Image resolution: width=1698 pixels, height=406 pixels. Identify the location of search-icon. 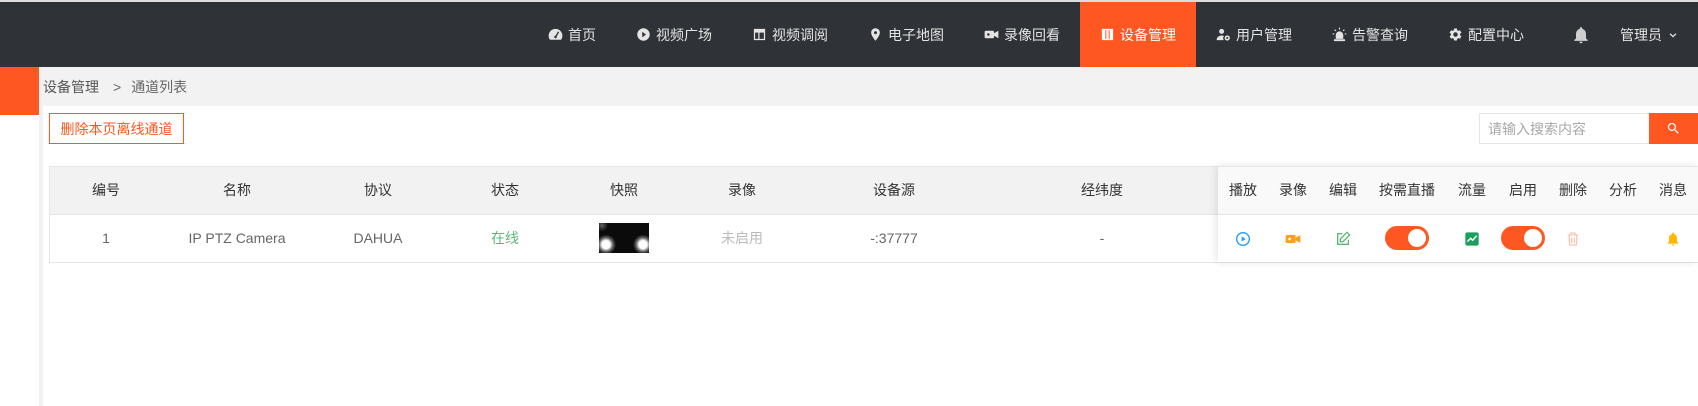
(1673, 128).